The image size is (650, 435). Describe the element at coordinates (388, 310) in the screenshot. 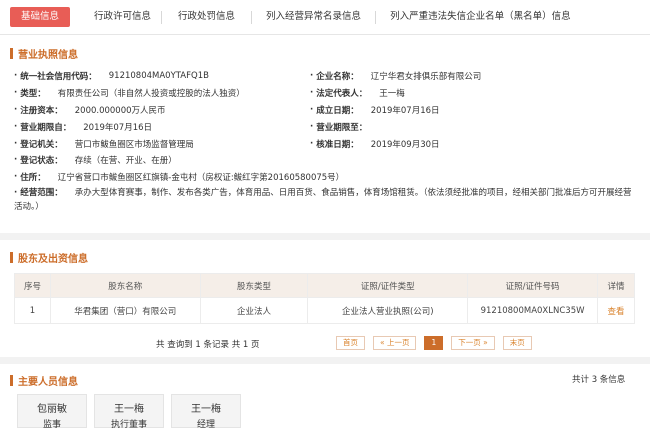

I see `cell-license-type: 企业法人营业执照(公司)` at that location.